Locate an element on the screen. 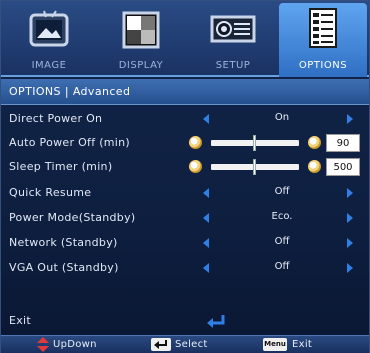 This screenshot has width=370, height=353. sleep-timer-value: 500 is located at coordinates (343, 167).